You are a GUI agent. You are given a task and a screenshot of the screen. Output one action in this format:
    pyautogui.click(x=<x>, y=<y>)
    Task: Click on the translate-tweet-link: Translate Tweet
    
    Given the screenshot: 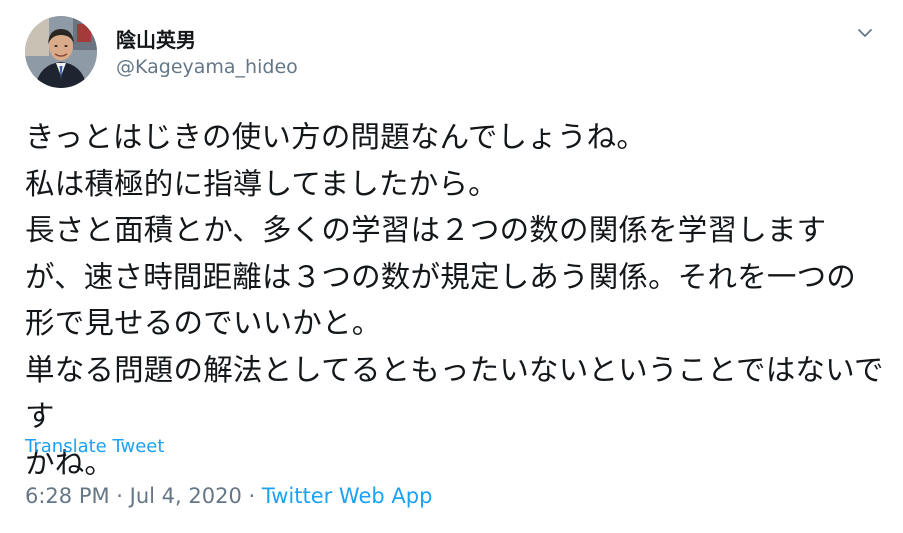 What is the action you would take?
    pyautogui.click(x=94, y=446)
    